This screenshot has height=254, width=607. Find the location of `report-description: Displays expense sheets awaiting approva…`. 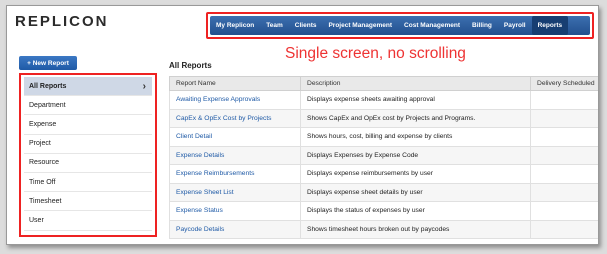

report-description: Displays expense sheets awaiting approva… is located at coordinates (415, 100).